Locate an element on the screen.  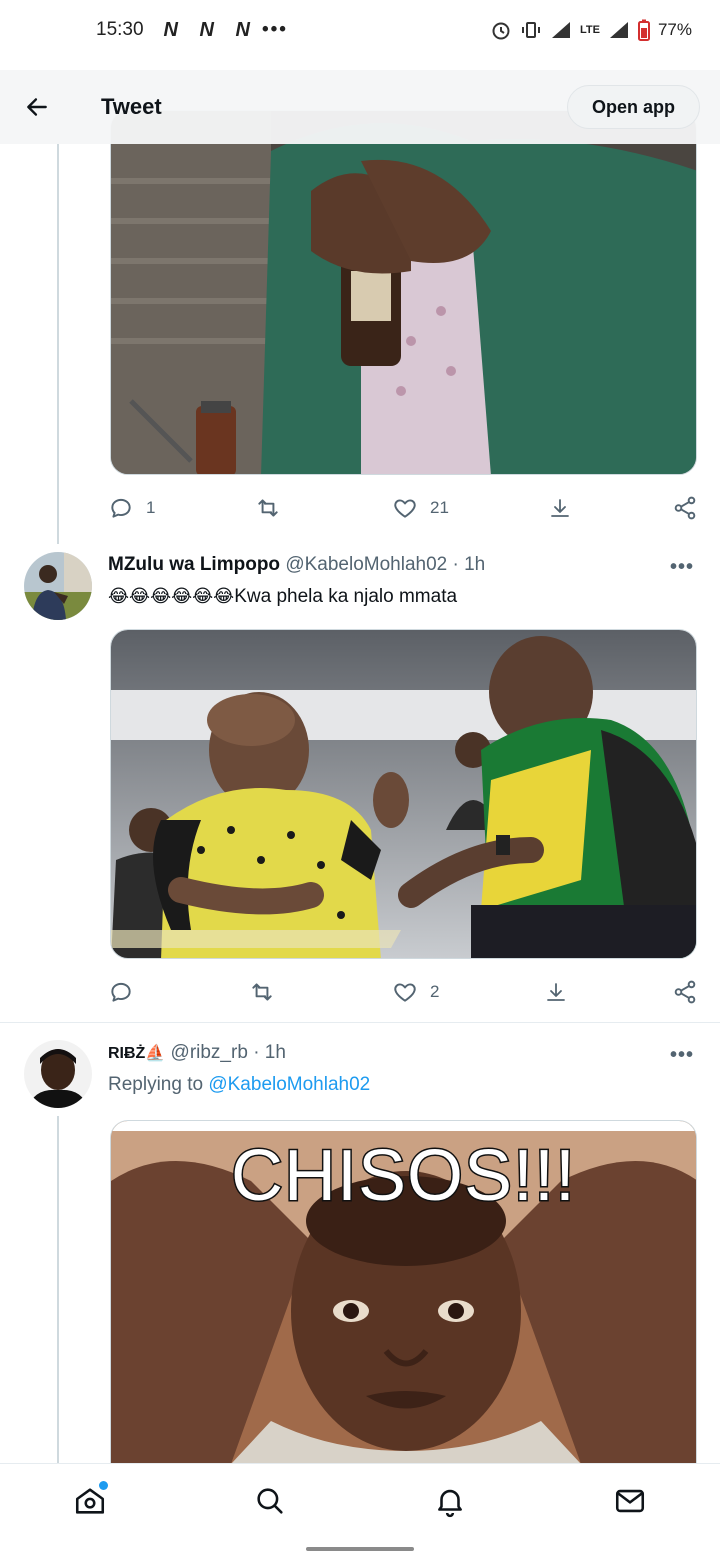
arrow-left-icon is located at coordinates (37, 107).